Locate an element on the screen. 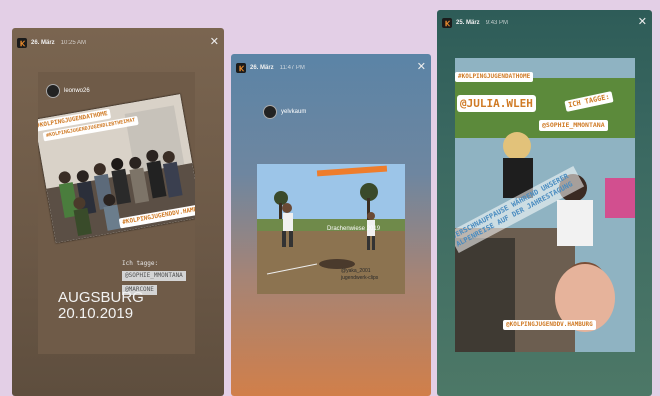  story-time: 11:47 PM is located at coordinates (292, 68).